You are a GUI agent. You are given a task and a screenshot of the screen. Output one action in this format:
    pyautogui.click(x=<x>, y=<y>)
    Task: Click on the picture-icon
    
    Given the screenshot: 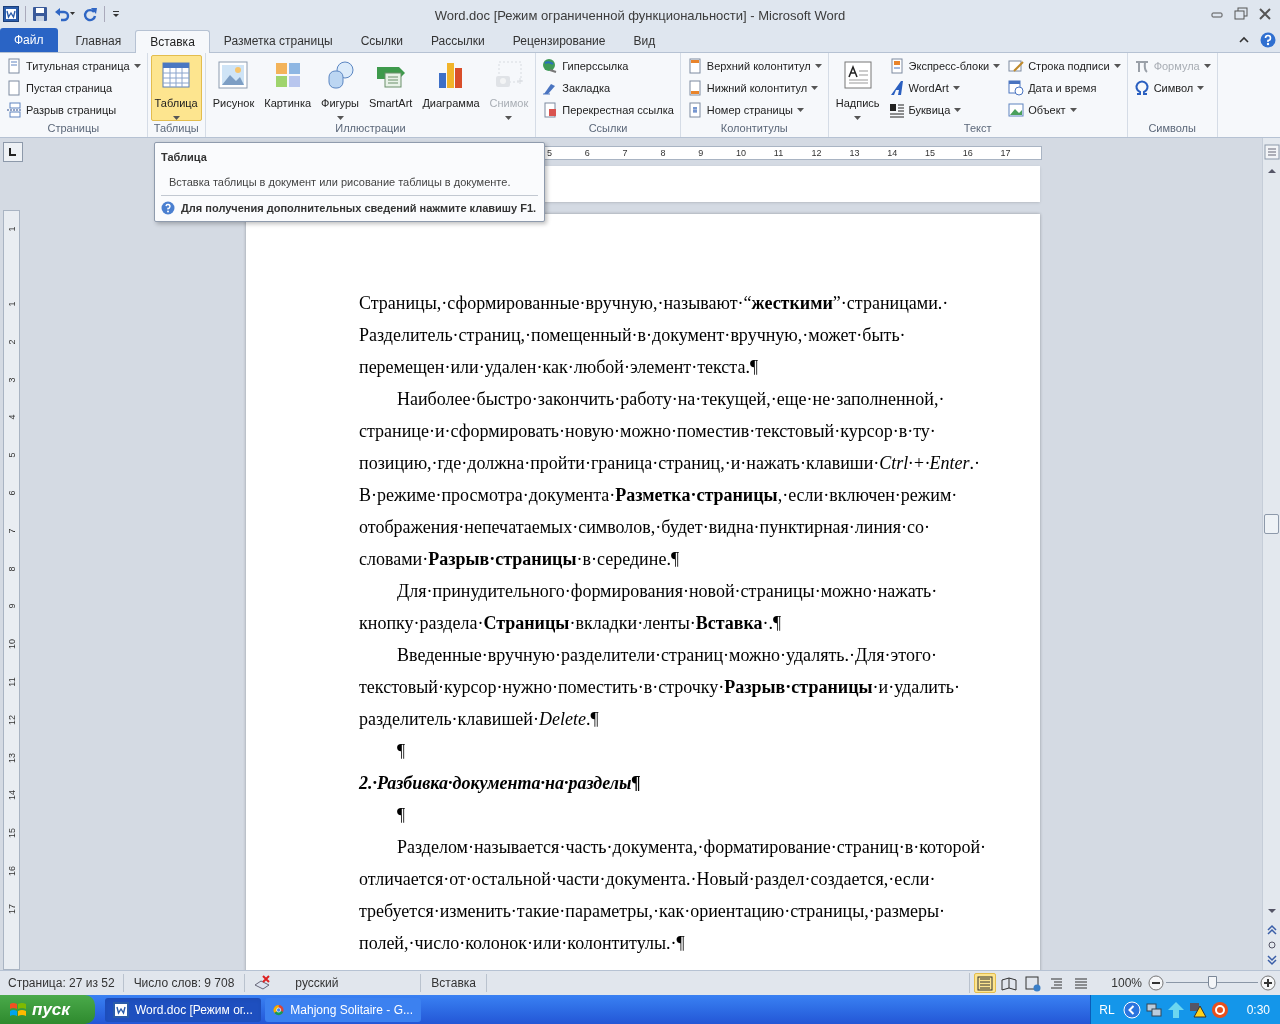 What is the action you would take?
    pyautogui.click(x=233, y=75)
    